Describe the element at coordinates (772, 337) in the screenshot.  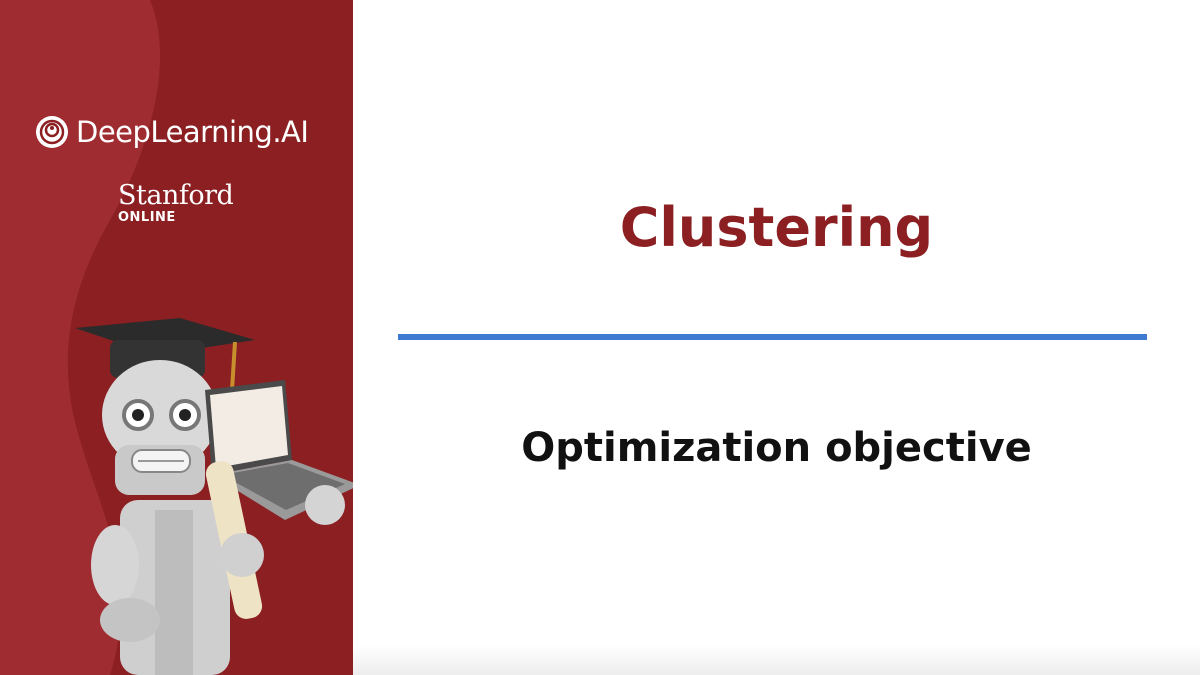
I see `title-divider` at that location.